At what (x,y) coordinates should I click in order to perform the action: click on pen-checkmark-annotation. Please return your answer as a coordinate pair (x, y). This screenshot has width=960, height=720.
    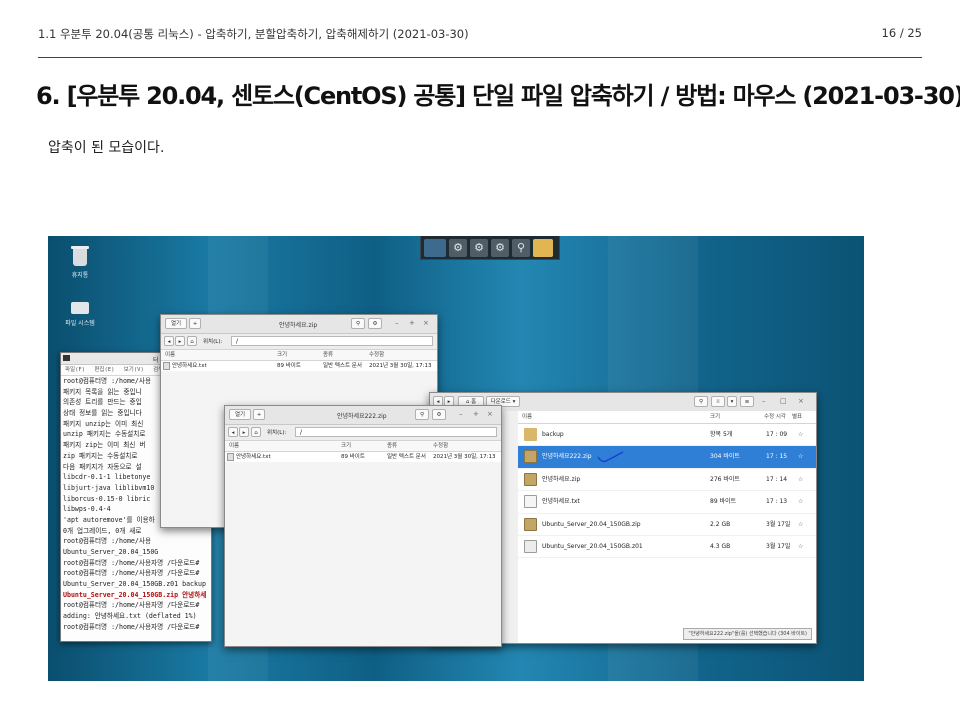
    Looking at the image, I should click on (610, 457).